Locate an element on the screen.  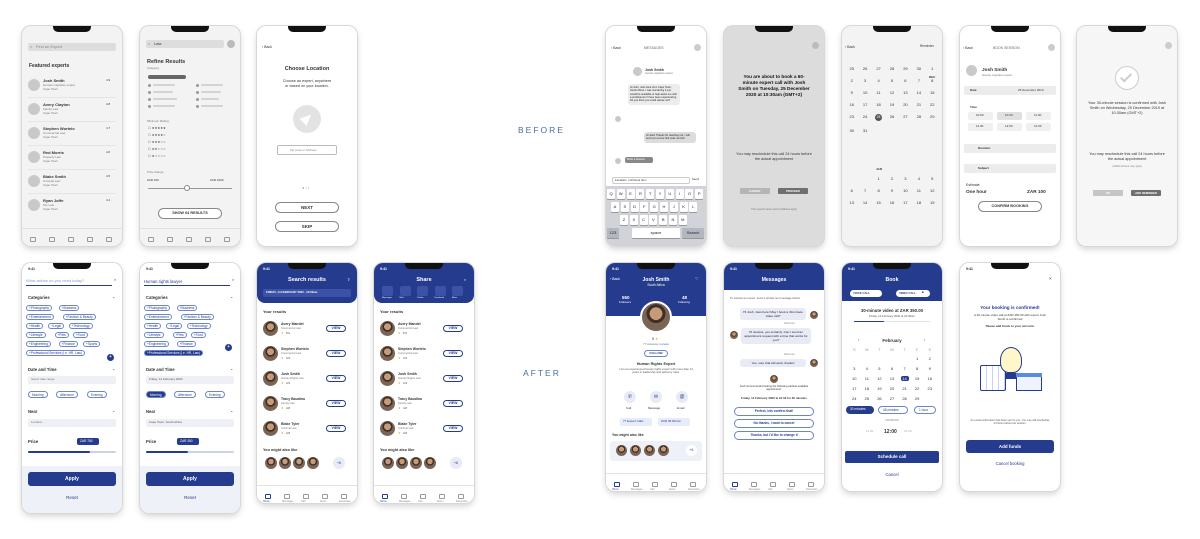
slider-handle is located at coordinates (187, 188).